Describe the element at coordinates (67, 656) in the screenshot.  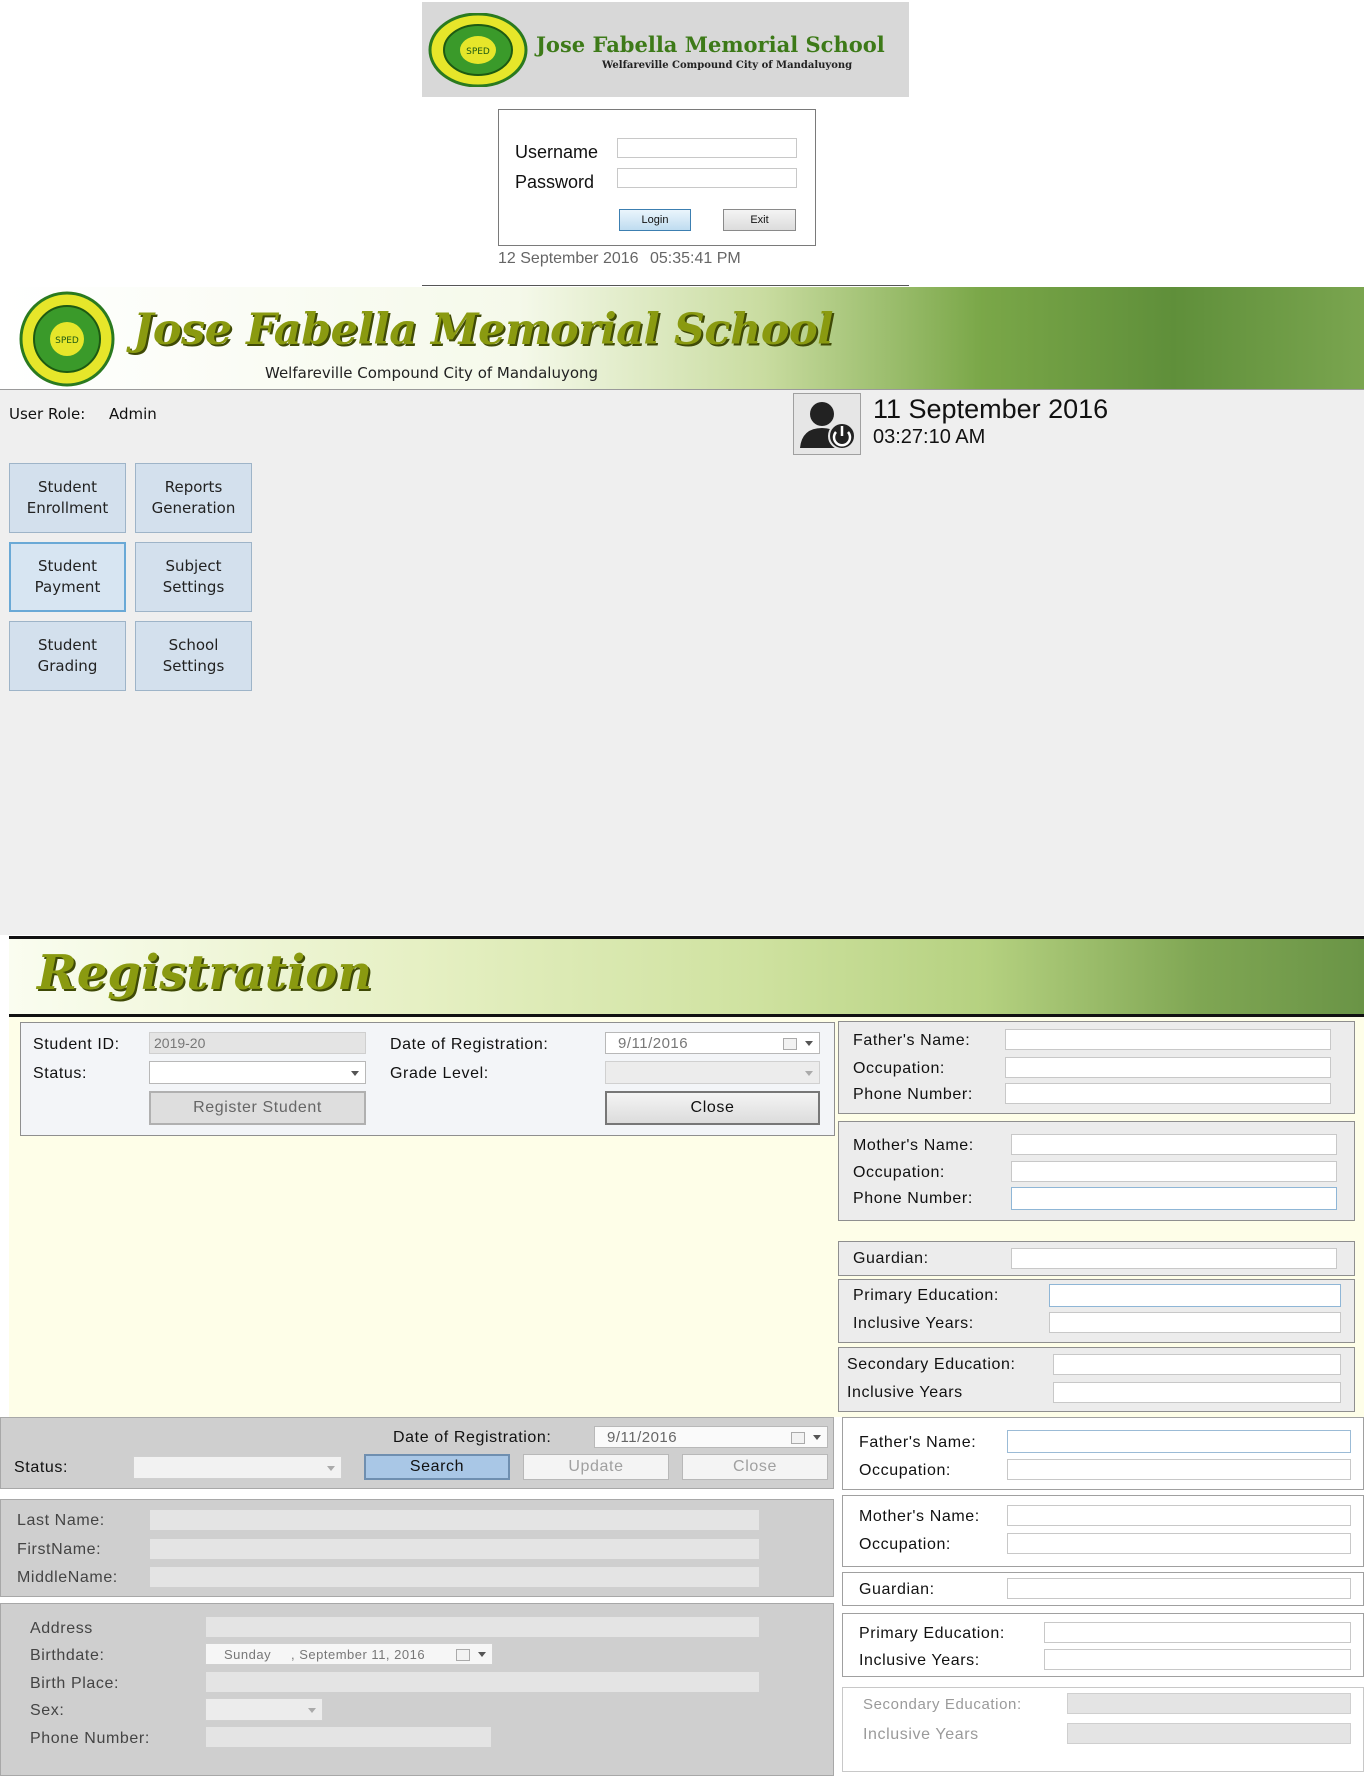
I see `student-grading-button: Student Grading` at that location.